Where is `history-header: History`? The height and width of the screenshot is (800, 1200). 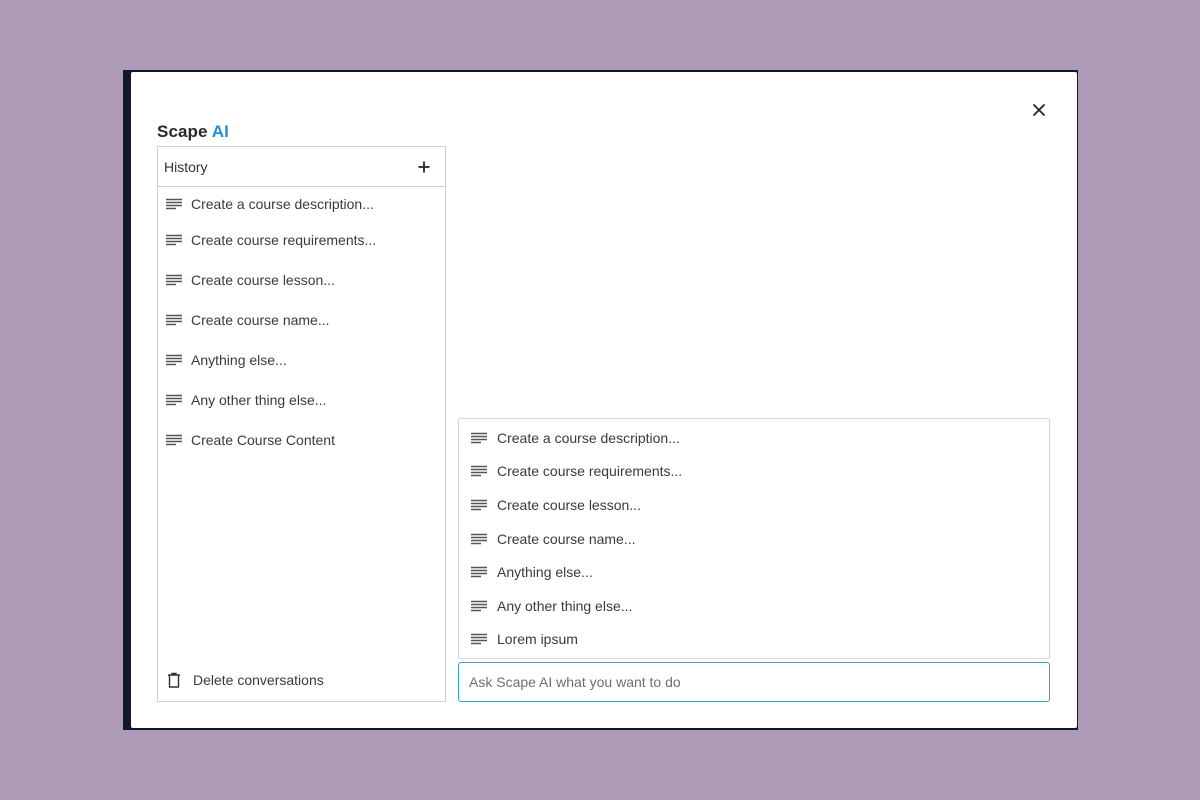 history-header: History is located at coordinates (301, 167).